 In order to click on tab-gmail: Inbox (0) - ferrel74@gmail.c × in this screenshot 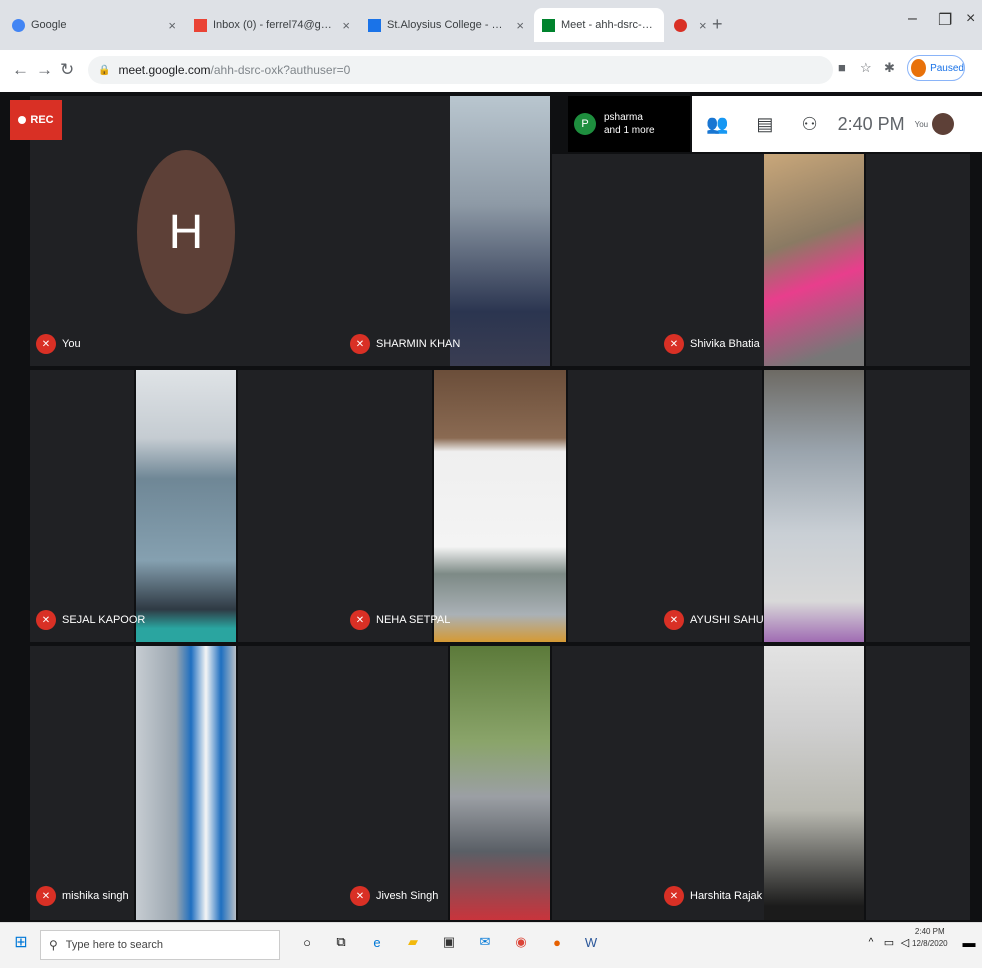, I will do `click(272, 25)`.